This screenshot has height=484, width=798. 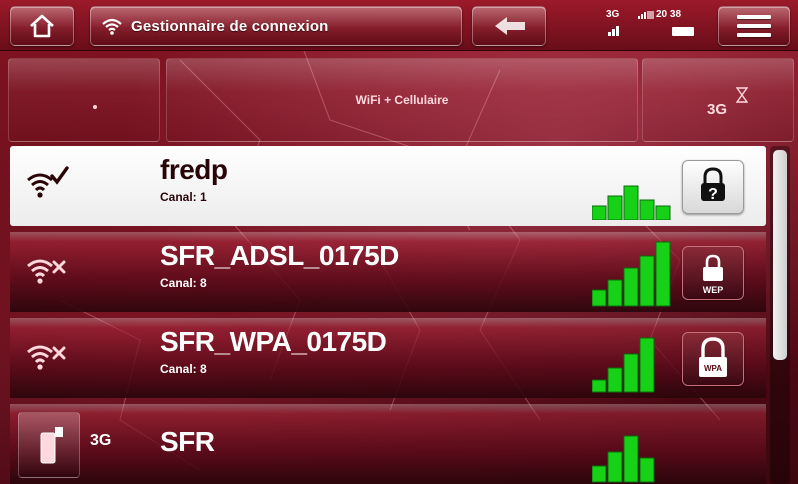 I want to click on lock-wep-icon: WEP, so click(x=713, y=274).